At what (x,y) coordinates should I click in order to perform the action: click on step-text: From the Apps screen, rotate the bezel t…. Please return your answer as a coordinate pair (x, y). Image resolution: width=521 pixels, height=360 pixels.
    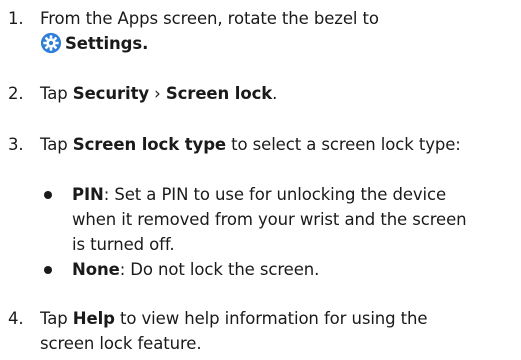
    Looking at the image, I should click on (280, 31).